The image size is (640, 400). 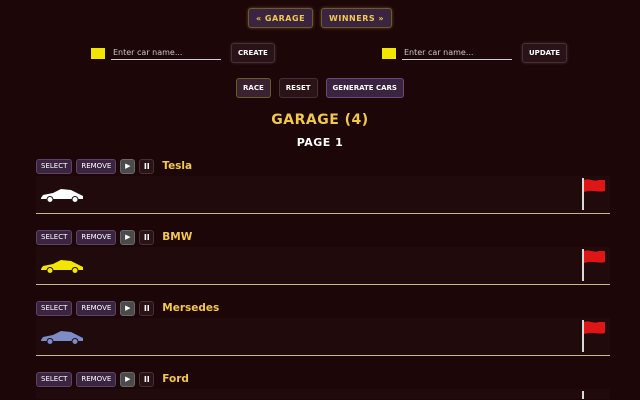 What do you see at coordinates (320, 88) in the screenshot?
I see `race-controls: RACE RESET GENERATE CARS` at bounding box center [320, 88].